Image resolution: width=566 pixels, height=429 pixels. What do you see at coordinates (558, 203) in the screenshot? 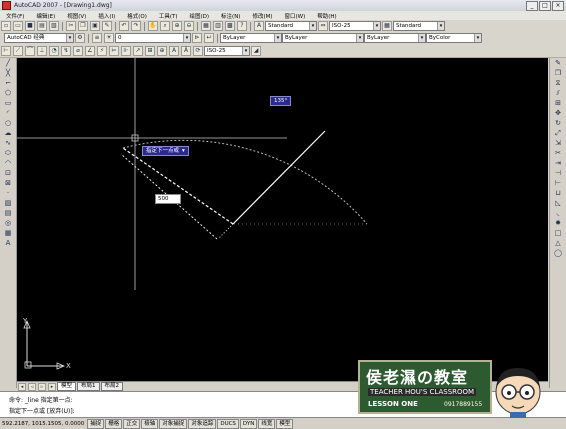
I see `chamfer-icon: ◺` at bounding box center [558, 203].